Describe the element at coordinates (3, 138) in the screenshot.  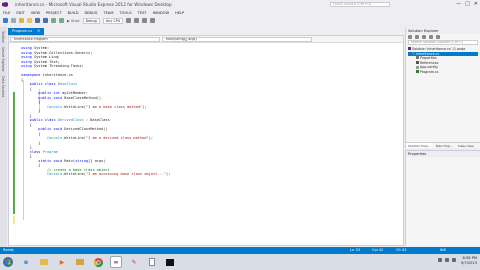
I see `side-tool-strip: Toolbox Server Explorer Data Sources` at that location.